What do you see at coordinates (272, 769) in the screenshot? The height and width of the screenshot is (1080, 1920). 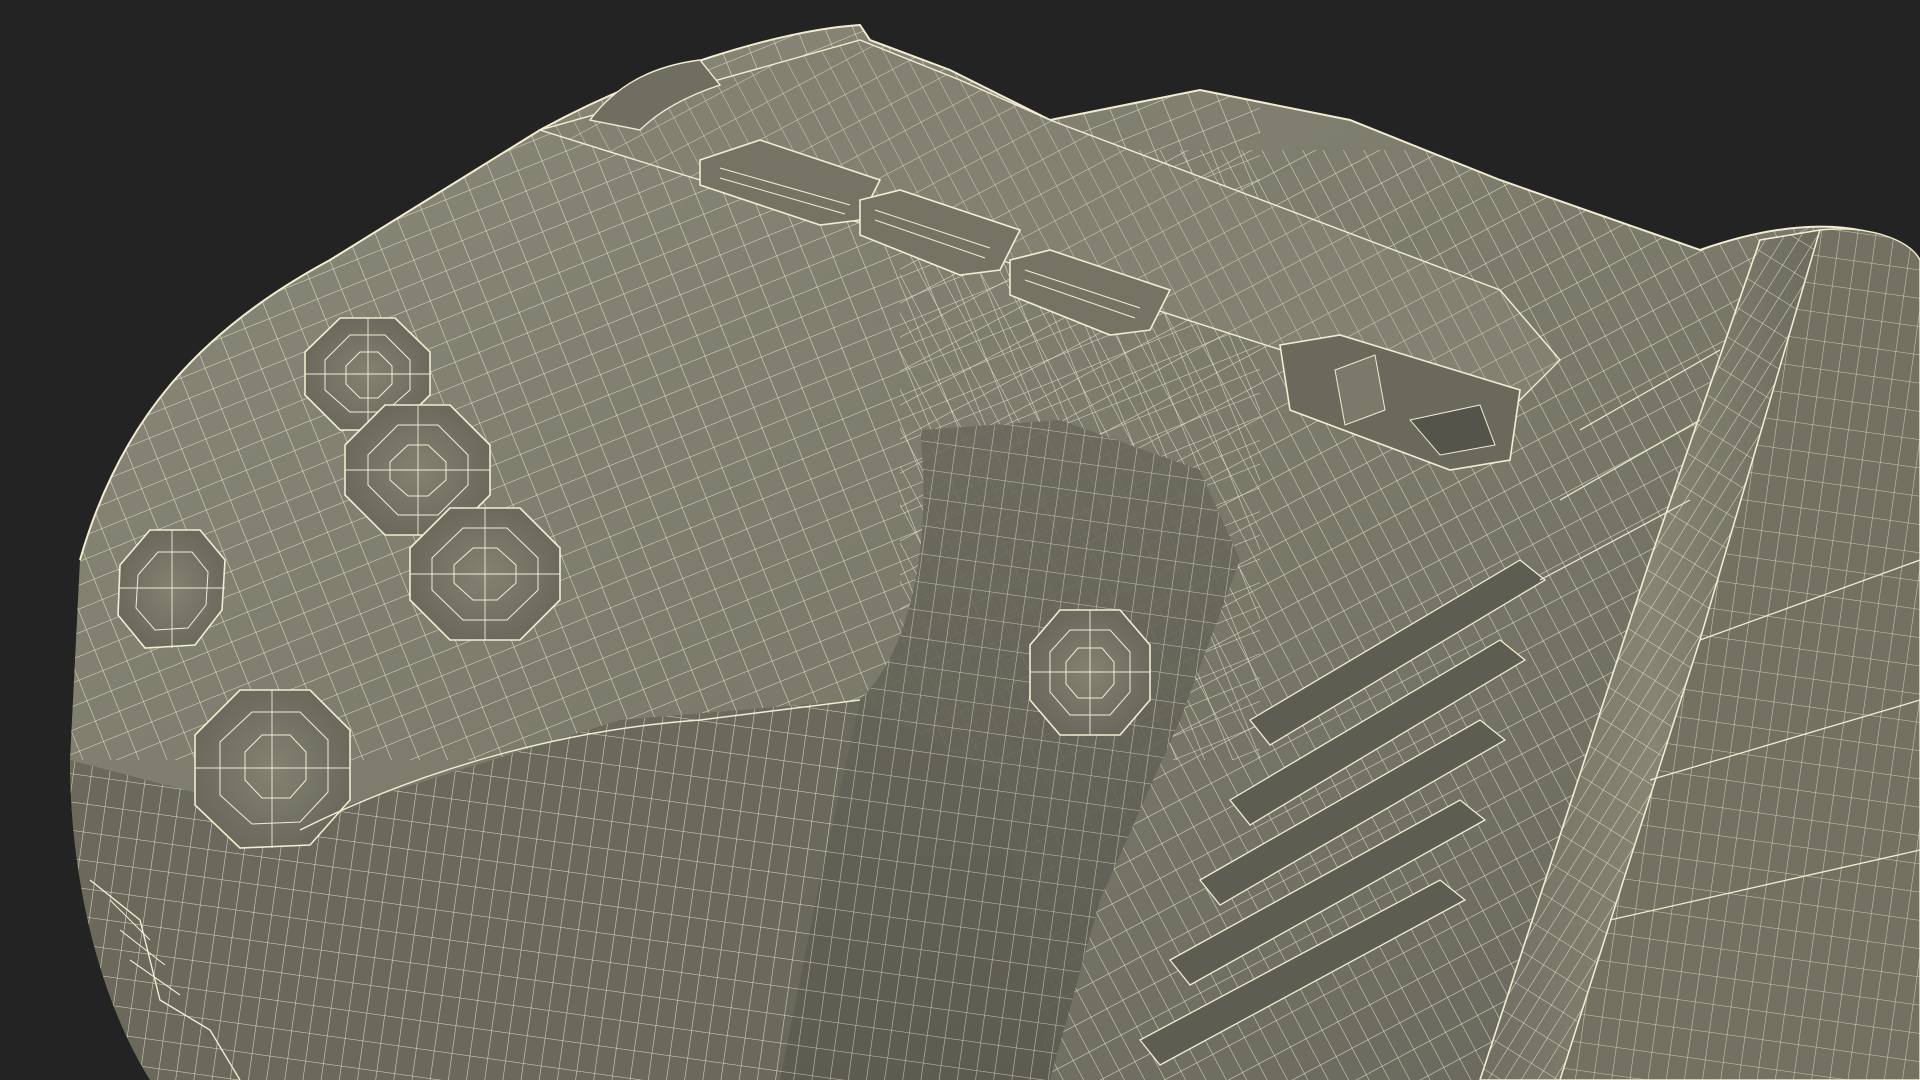 I see `face-button-large` at bounding box center [272, 769].